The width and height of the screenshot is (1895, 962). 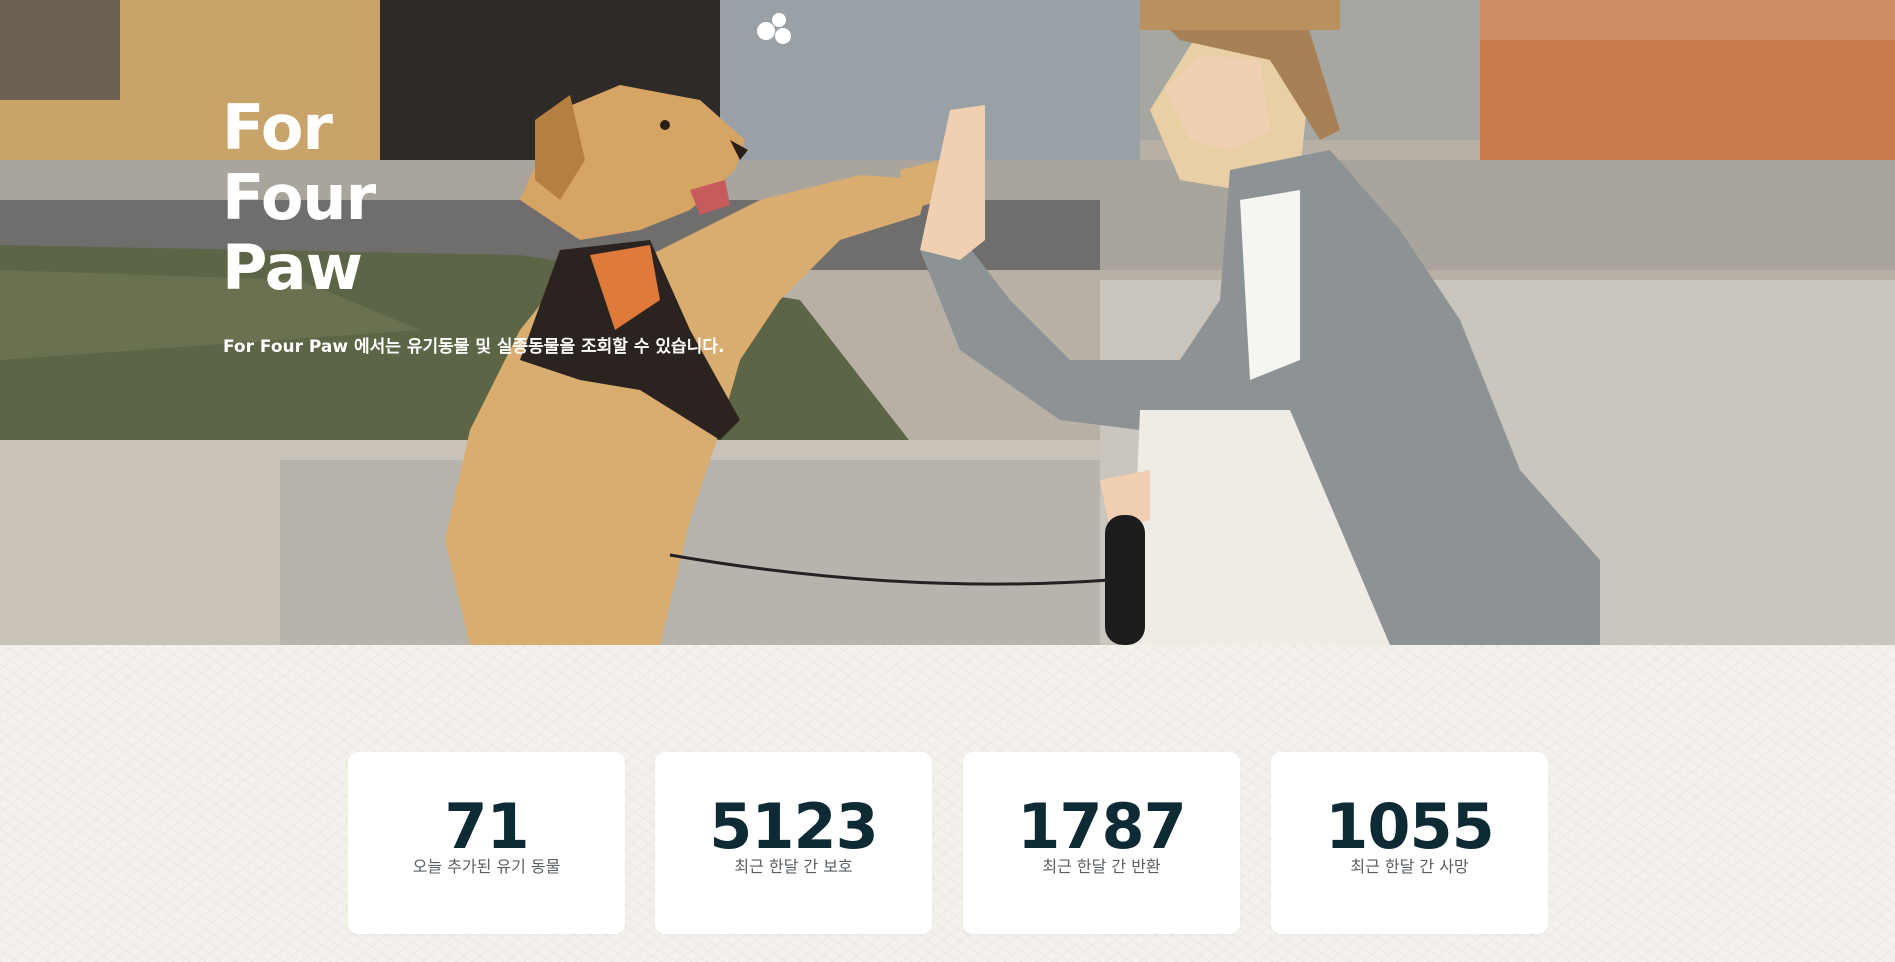 What do you see at coordinates (1410, 826) in the screenshot?
I see `stat-value: 1055` at bounding box center [1410, 826].